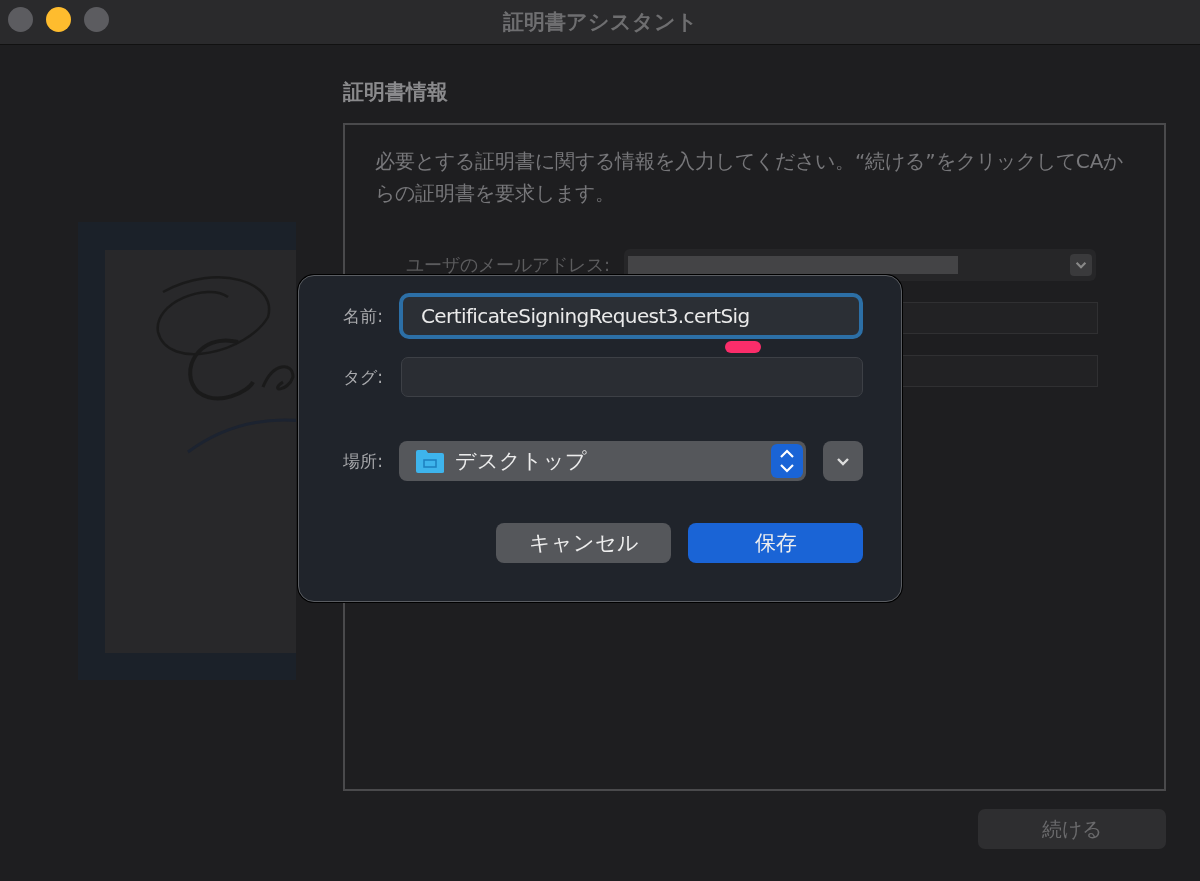 Image resolution: width=1200 pixels, height=881 pixels. I want to click on close-button, so click(20, 19).